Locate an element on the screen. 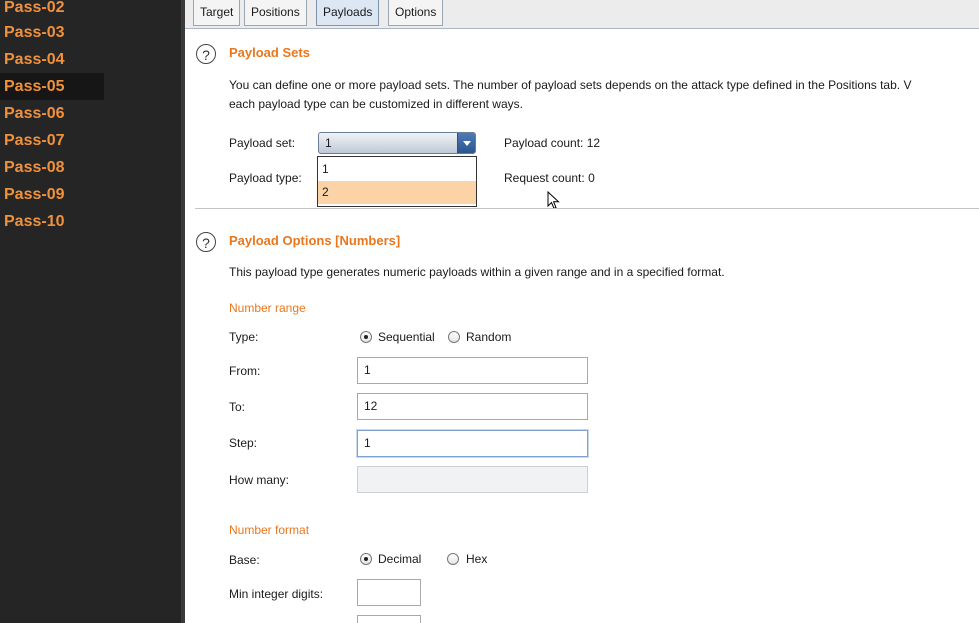 The height and width of the screenshot is (623, 979). hex-label: Hex is located at coordinates (476, 559).